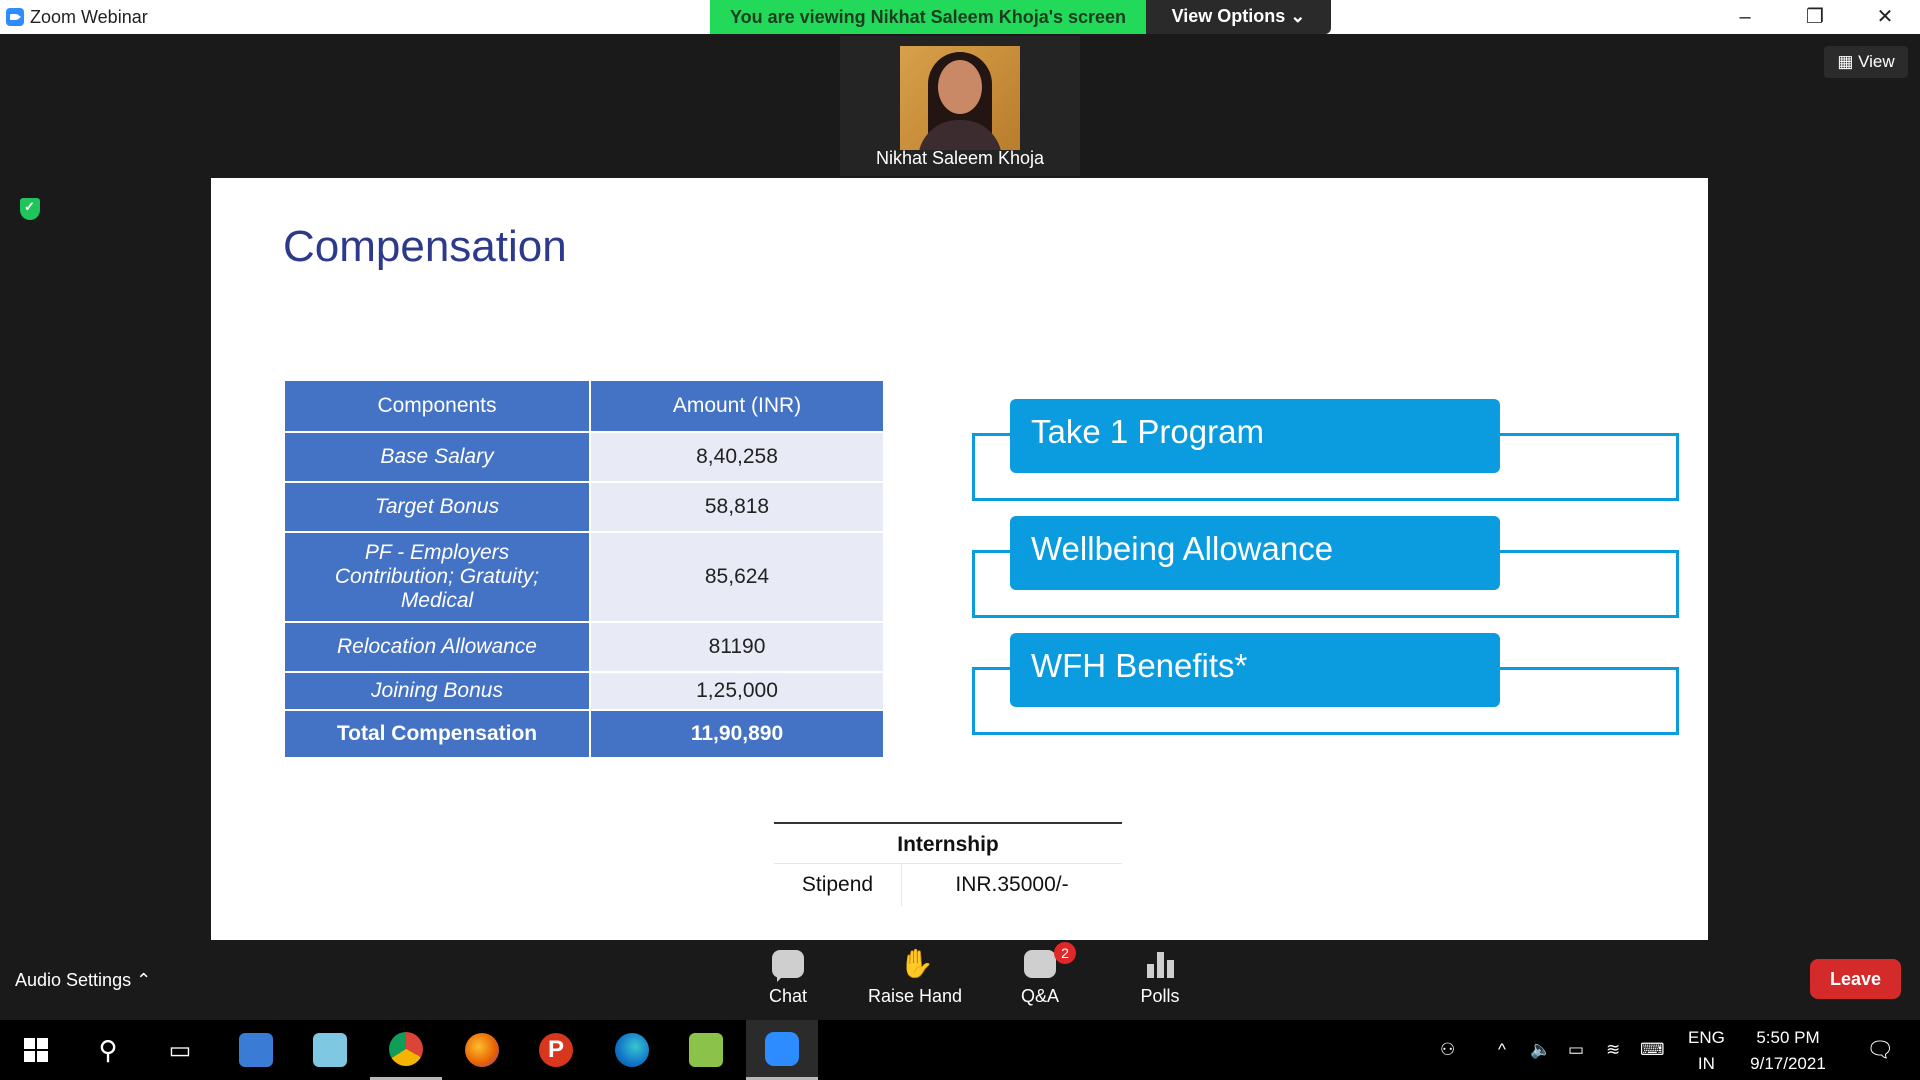  I want to click on table-cell-amount: 58,818, so click(737, 507).